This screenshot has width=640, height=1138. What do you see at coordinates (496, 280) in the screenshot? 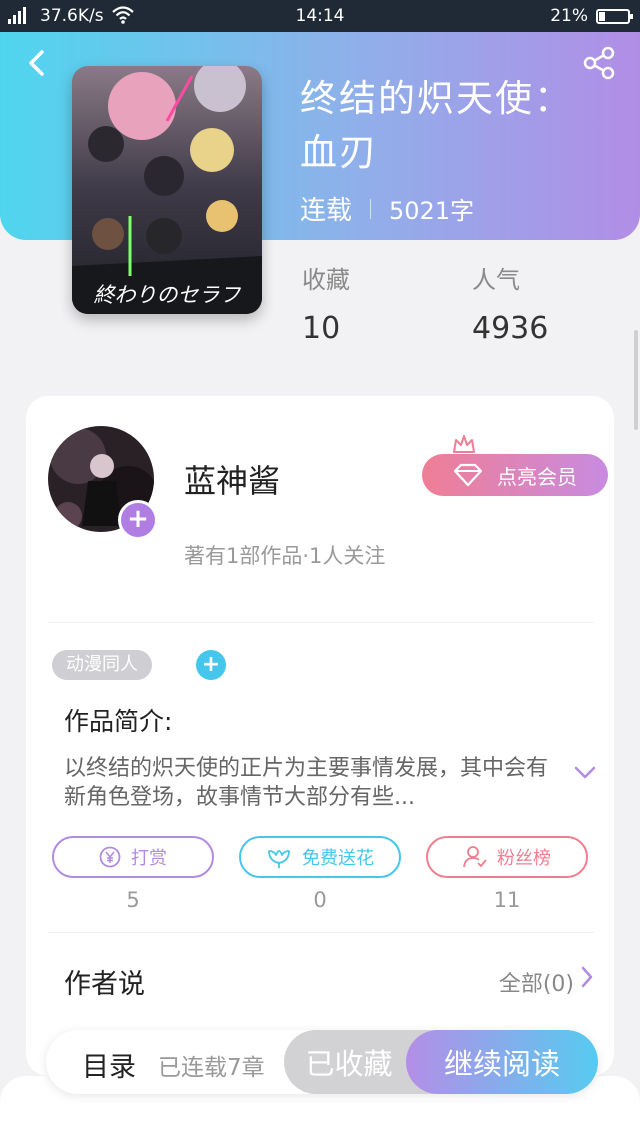
I see `stat-label: 人气` at bounding box center [496, 280].